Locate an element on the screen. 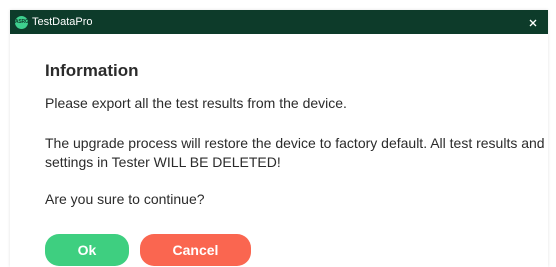 This screenshot has height=267, width=556. title-bar: ASRG TestDataPro is located at coordinates (279, 22).